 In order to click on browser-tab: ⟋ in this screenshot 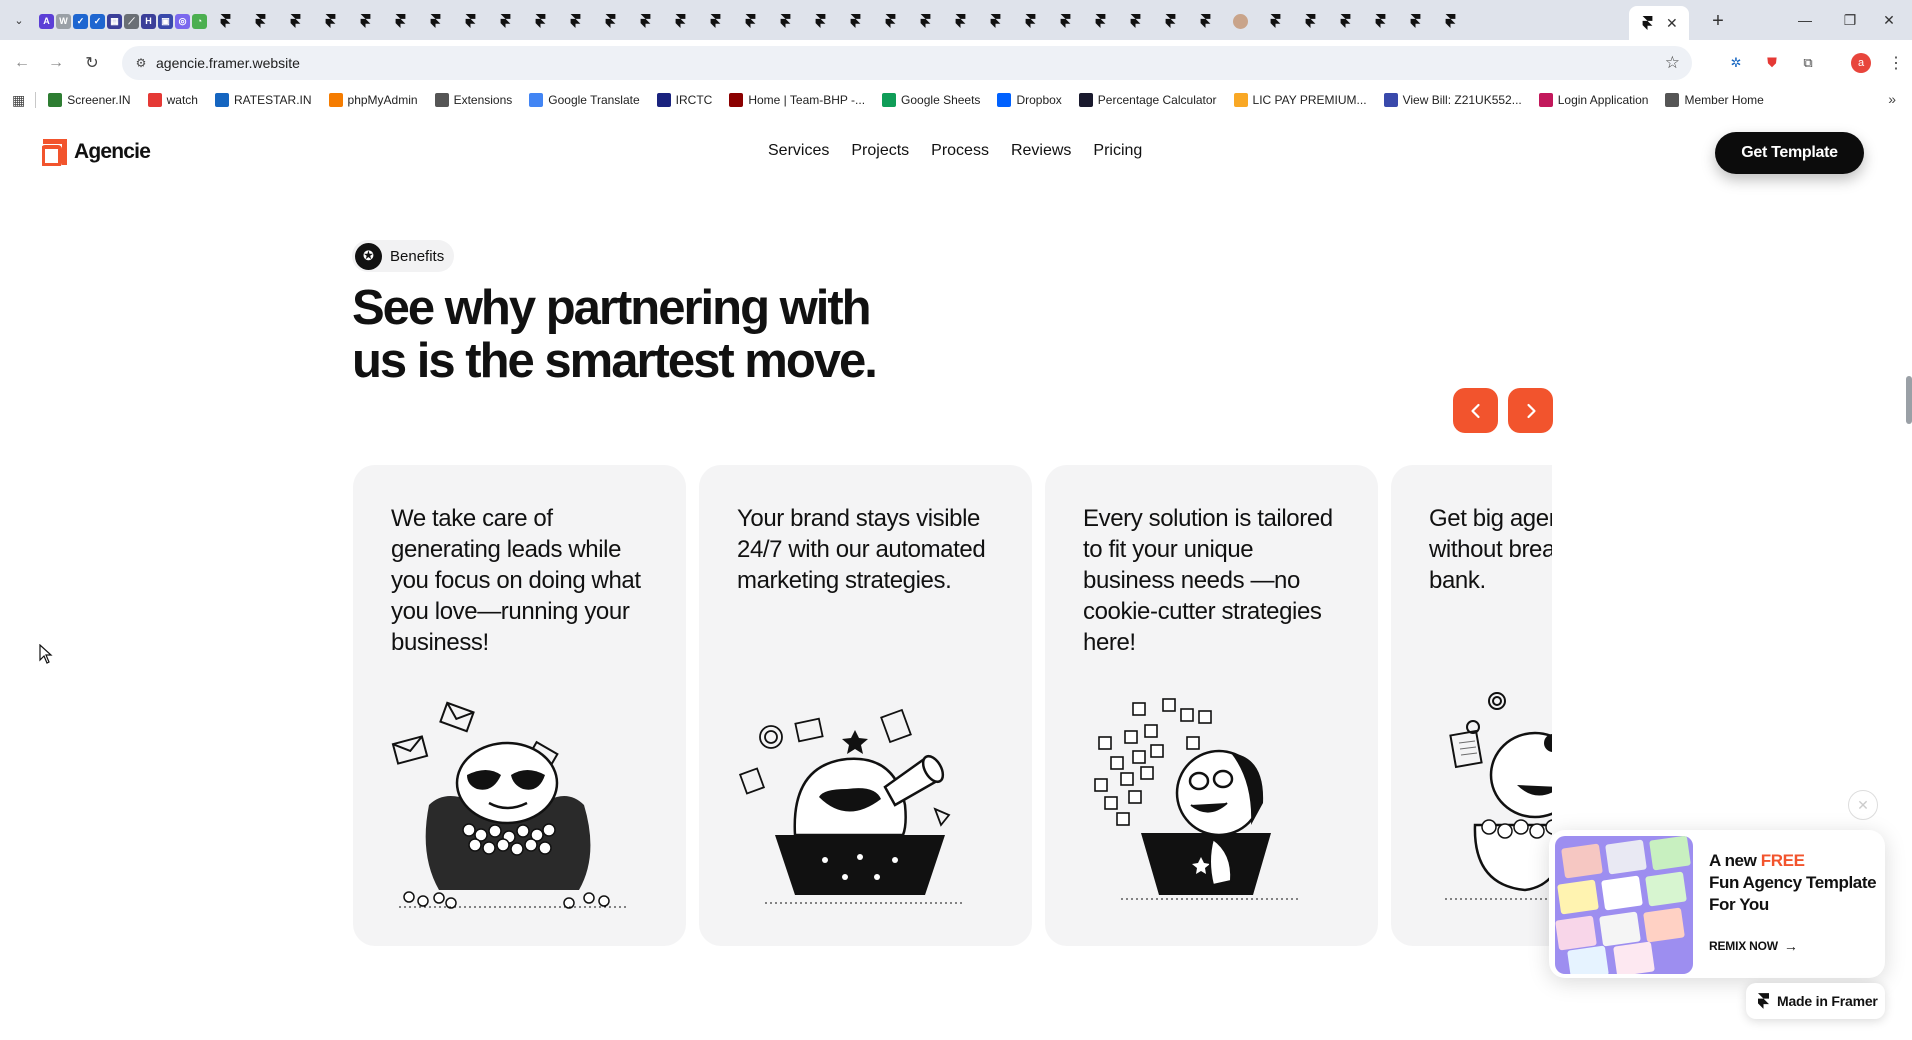, I will do `click(131, 21)`.